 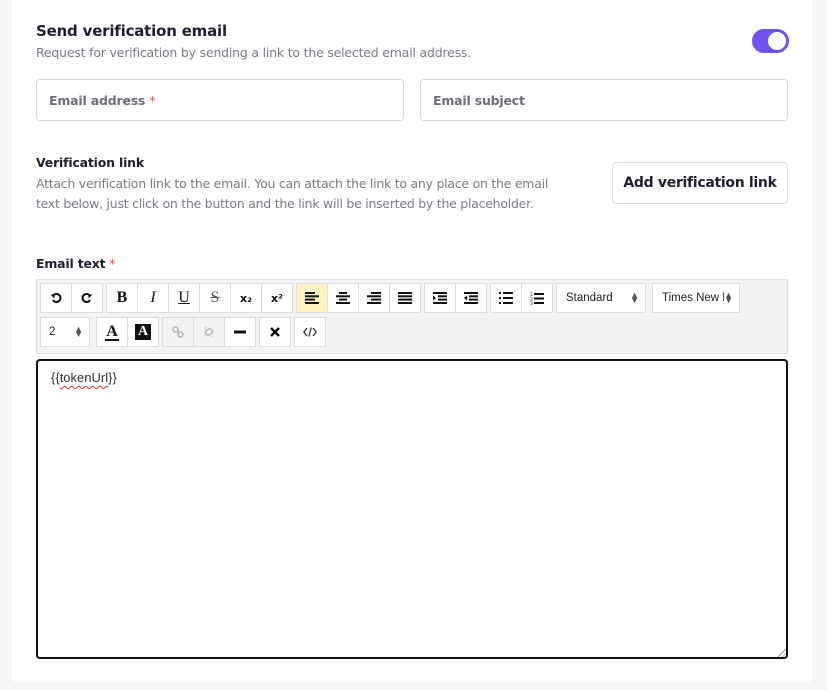 I want to click on font-size-value: 2, so click(x=52, y=332).